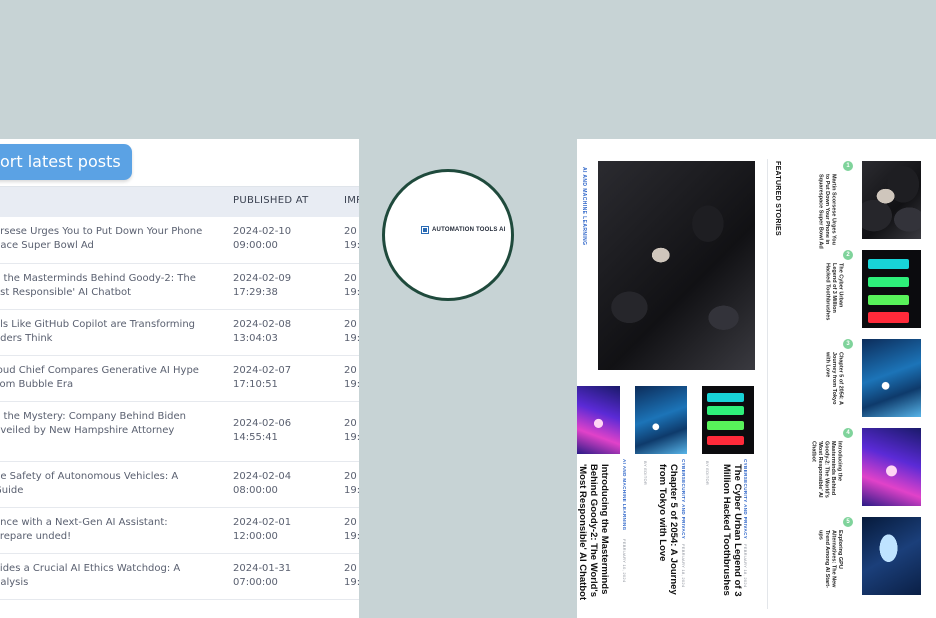  What do you see at coordinates (351, 200) in the screenshot?
I see `column-imp: IMP` at bounding box center [351, 200].